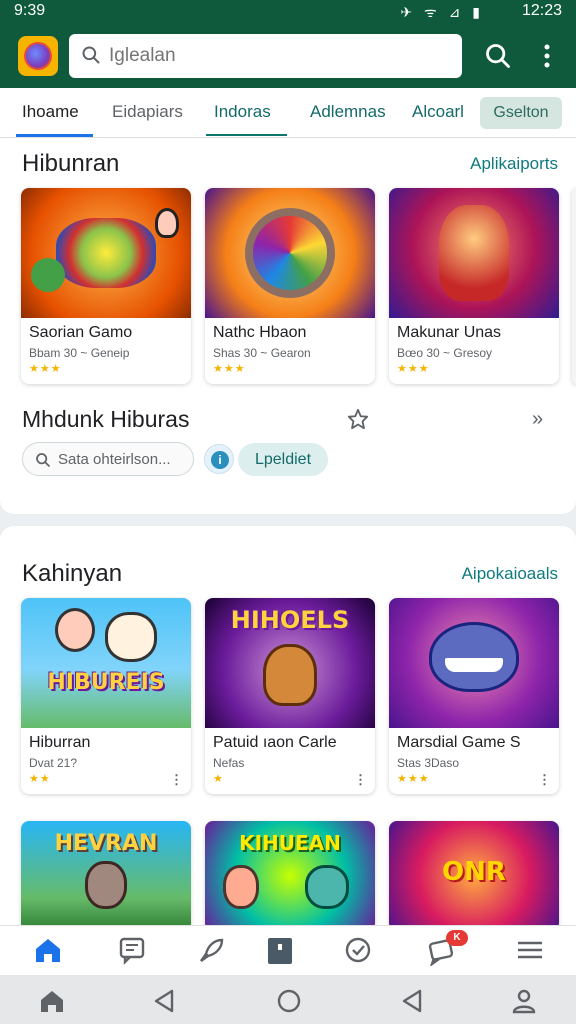 This screenshot has width=576, height=1024. I want to click on thumbnail-title: KIHUEAN, so click(290, 843).